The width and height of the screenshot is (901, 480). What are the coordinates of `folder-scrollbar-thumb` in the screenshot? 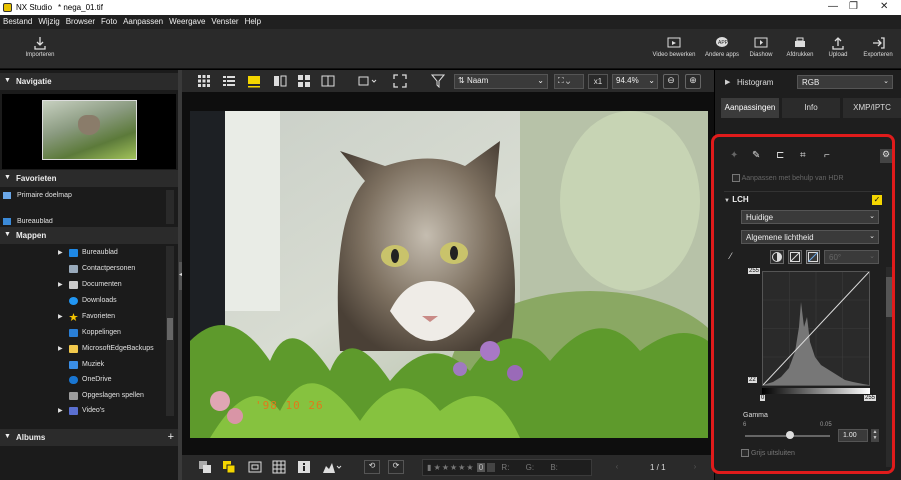 It's located at (170, 329).